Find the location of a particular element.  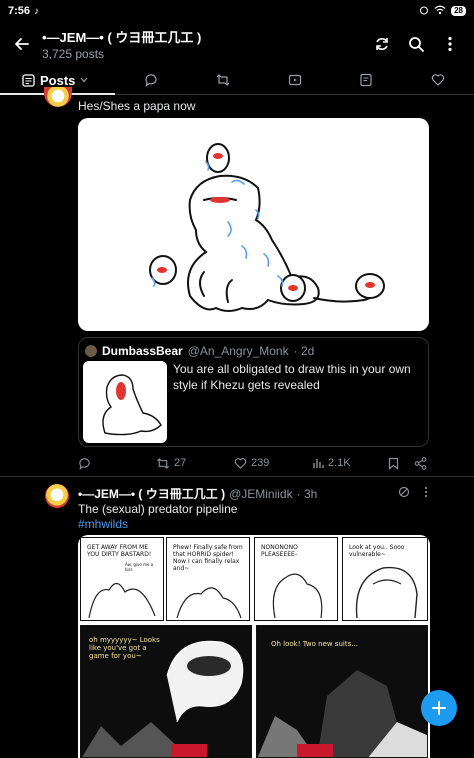

share-button is located at coordinates (420, 463).